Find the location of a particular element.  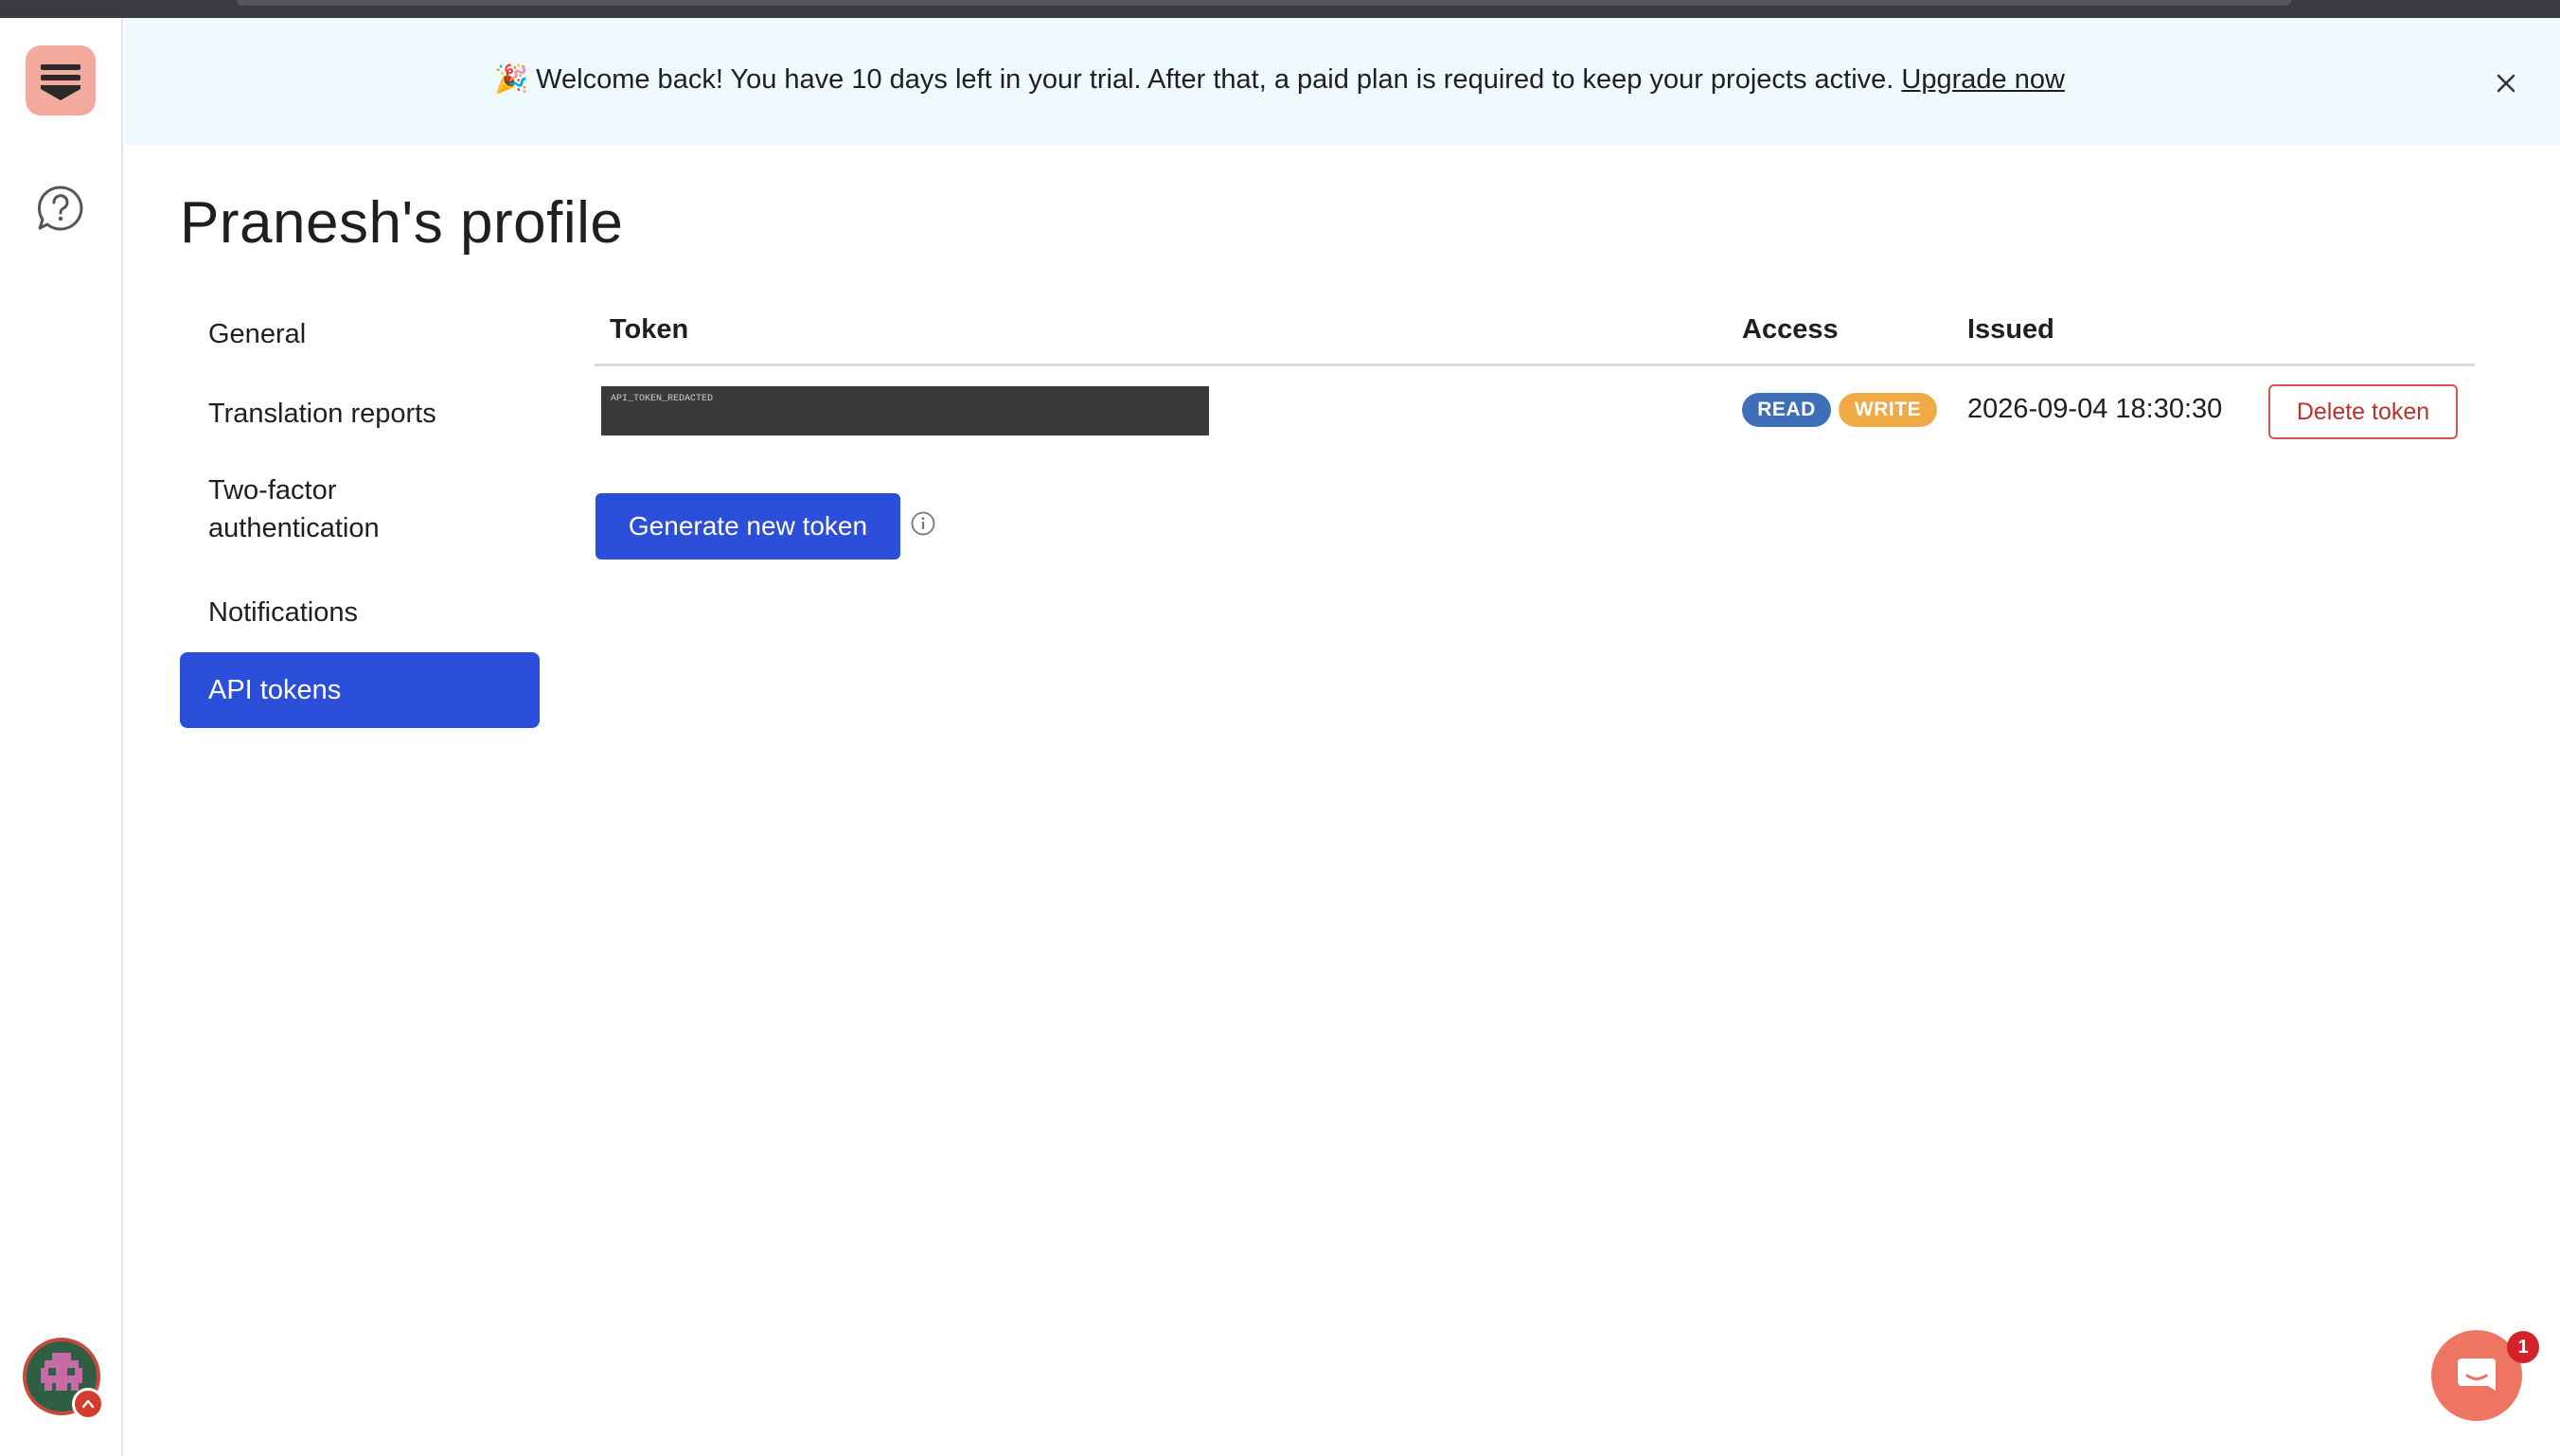

access-badge-read: READ is located at coordinates (1786, 410).